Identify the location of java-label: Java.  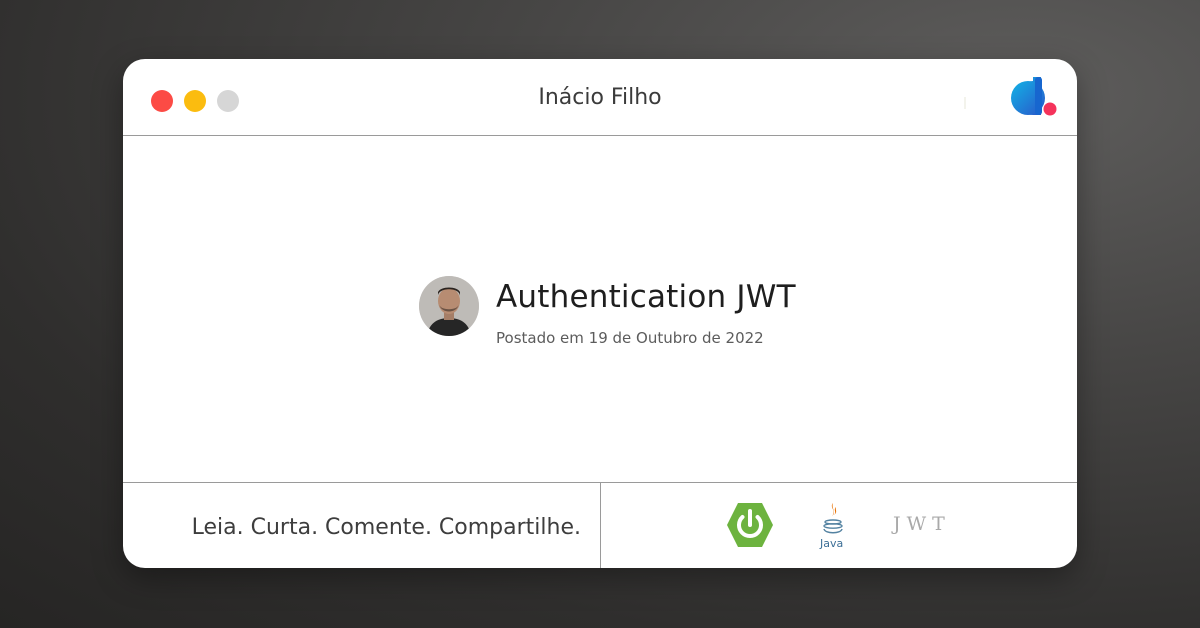
(831, 543).